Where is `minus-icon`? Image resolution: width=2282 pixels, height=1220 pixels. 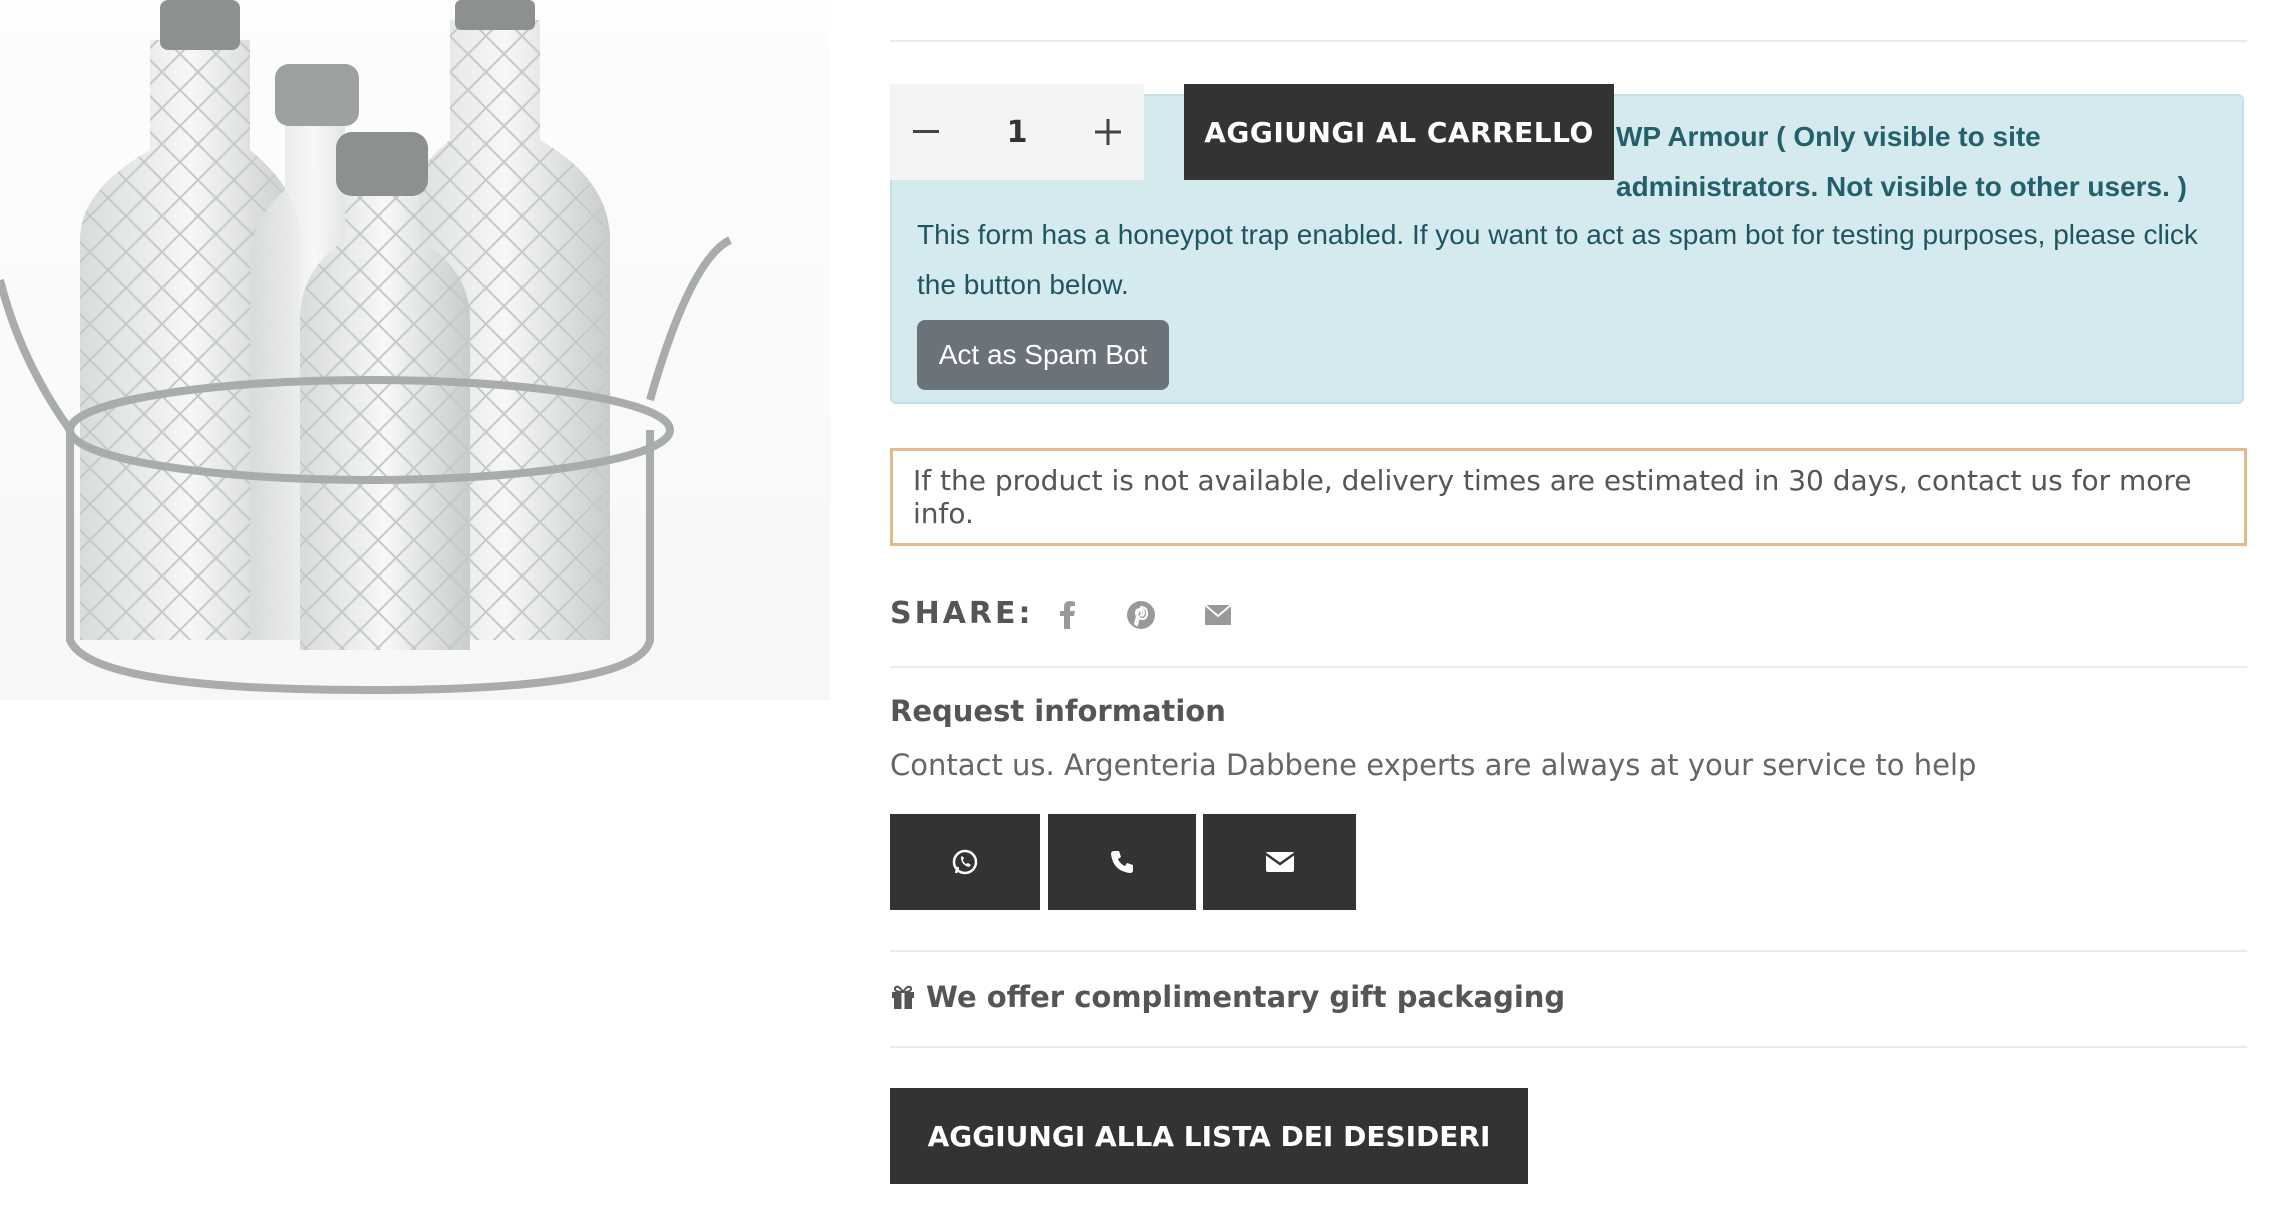
minus-icon is located at coordinates (926, 131).